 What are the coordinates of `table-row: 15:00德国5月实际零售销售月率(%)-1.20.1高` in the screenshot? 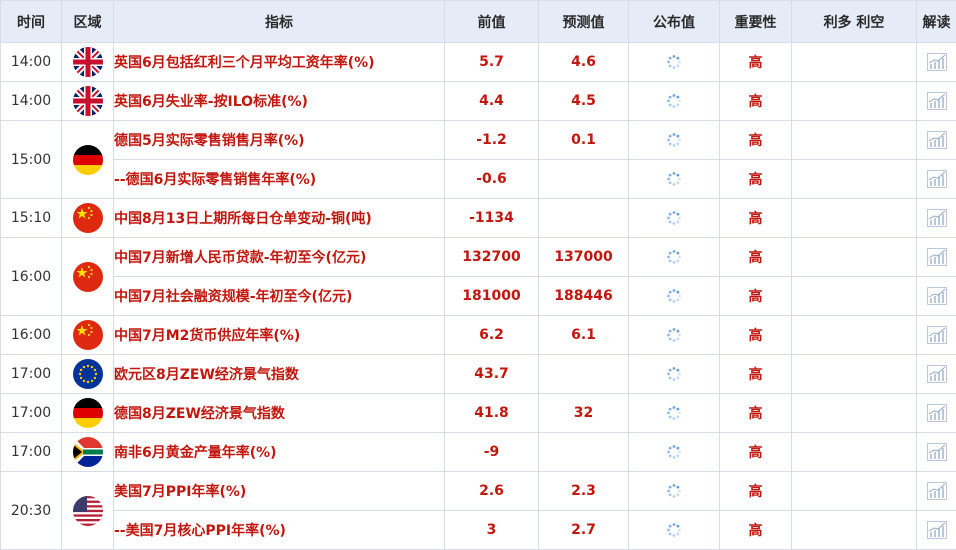 It's located at (478, 140).